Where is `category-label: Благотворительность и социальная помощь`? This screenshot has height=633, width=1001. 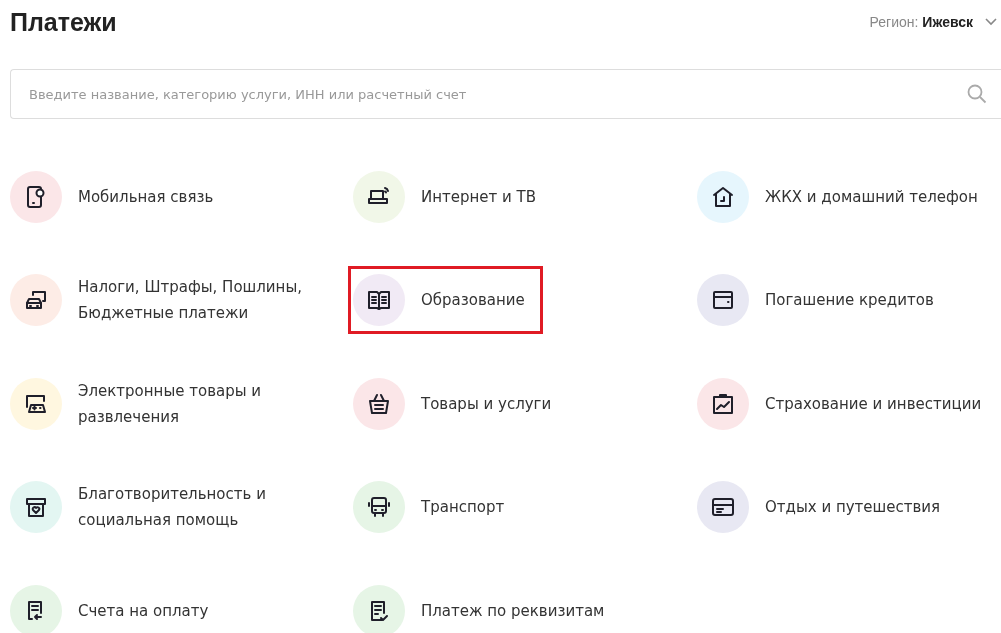 category-label: Благотворительность и социальная помощь is located at coordinates (172, 508).